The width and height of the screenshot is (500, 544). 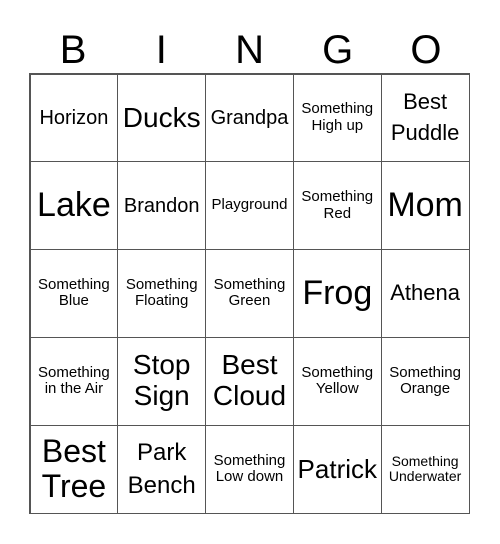 What do you see at coordinates (425, 293) in the screenshot?
I see `bingo-cell: Athena` at bounding box center [425, 293].